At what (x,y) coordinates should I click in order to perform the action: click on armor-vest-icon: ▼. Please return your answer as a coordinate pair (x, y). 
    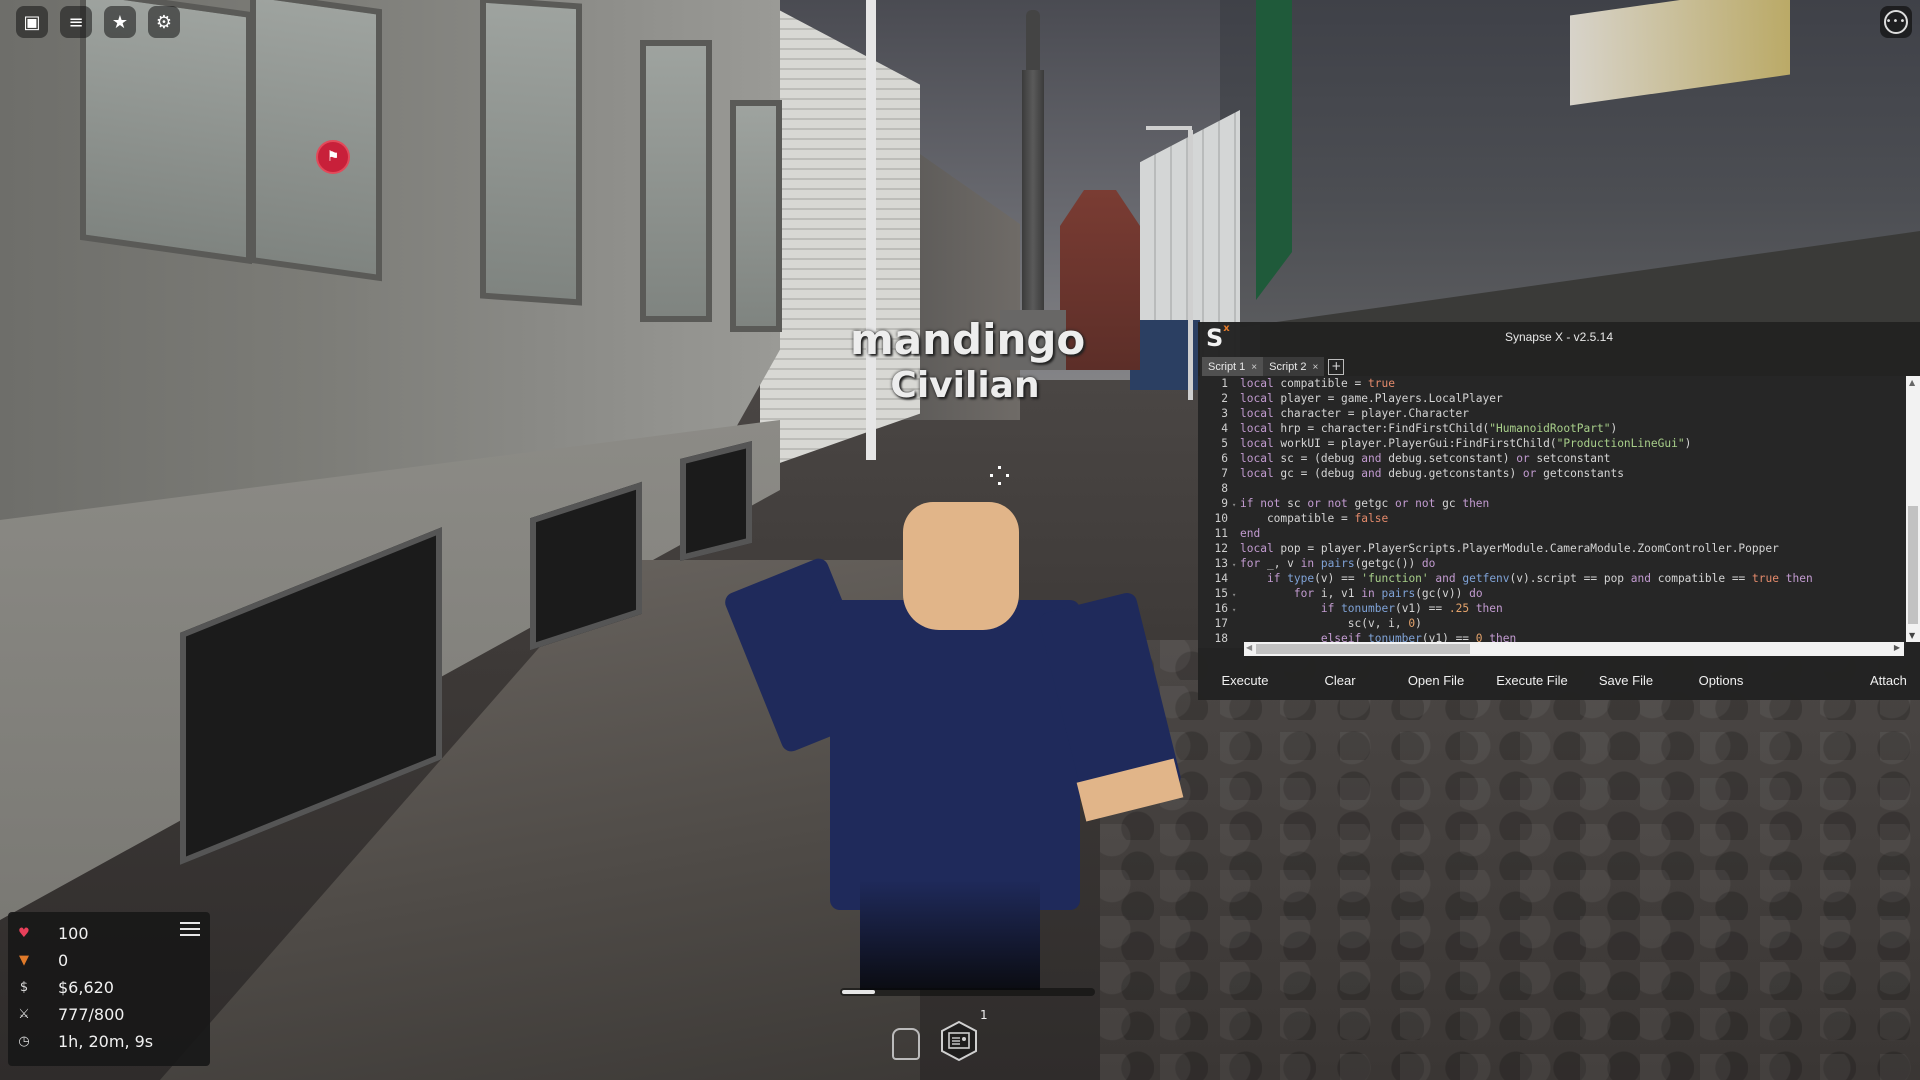
    Looking at the image, I should click on (24, 960).